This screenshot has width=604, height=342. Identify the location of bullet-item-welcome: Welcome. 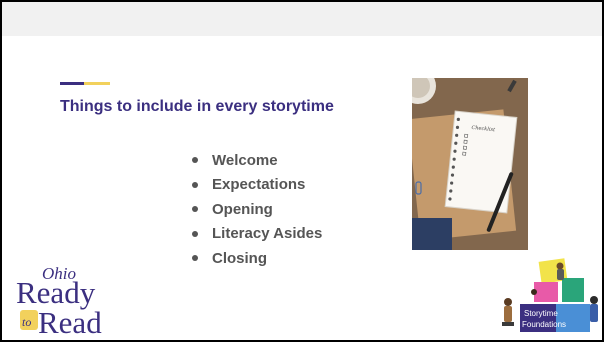
(257, 160).